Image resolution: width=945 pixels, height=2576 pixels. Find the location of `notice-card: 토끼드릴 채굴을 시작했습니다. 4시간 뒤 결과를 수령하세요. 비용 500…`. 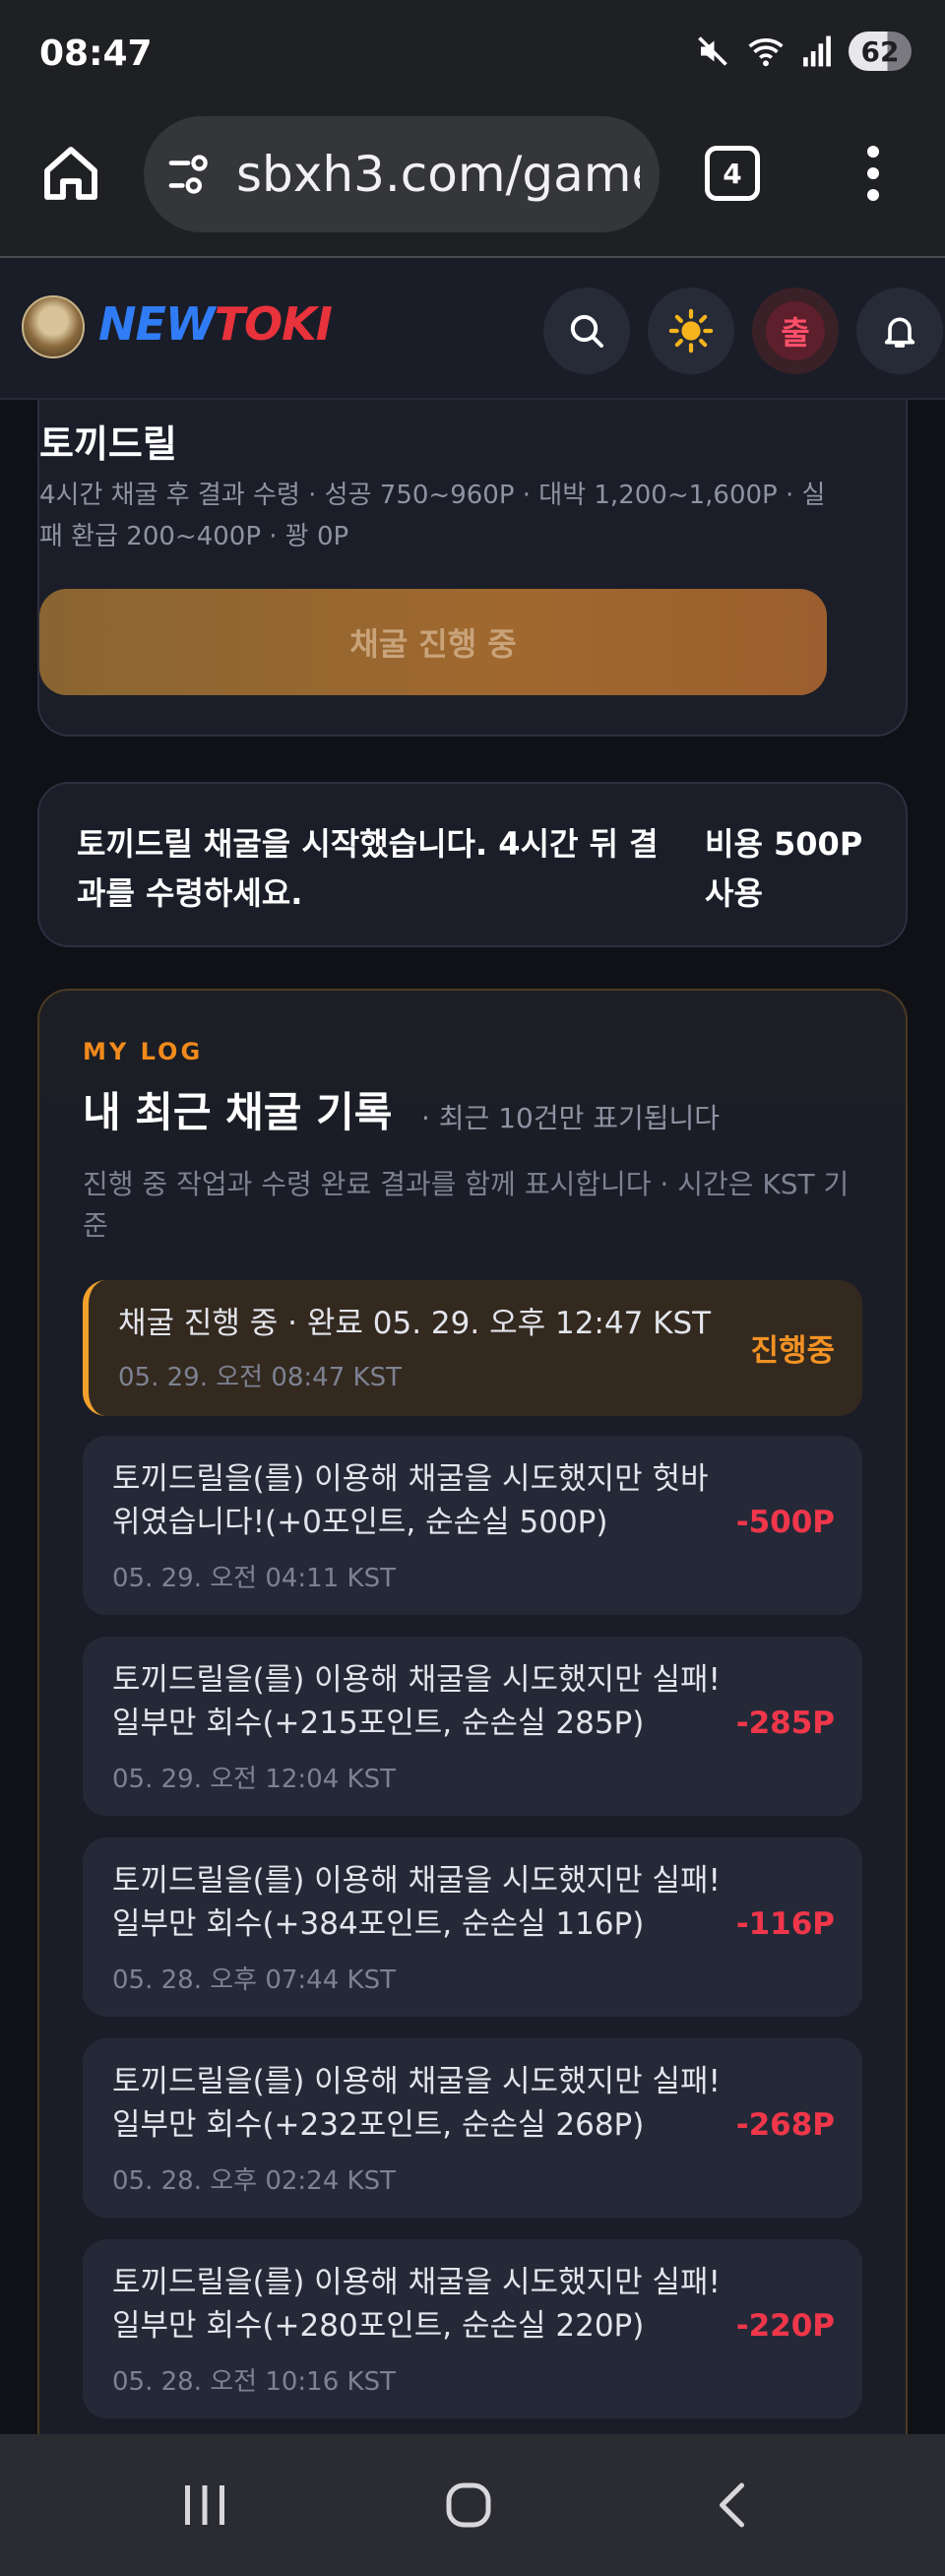

notice-card: 토끼드릴 채굴을 시작했습니다. 4시간 뒤 결과를 수령하세요. 비용 500… is located at coordinates (472, 864).